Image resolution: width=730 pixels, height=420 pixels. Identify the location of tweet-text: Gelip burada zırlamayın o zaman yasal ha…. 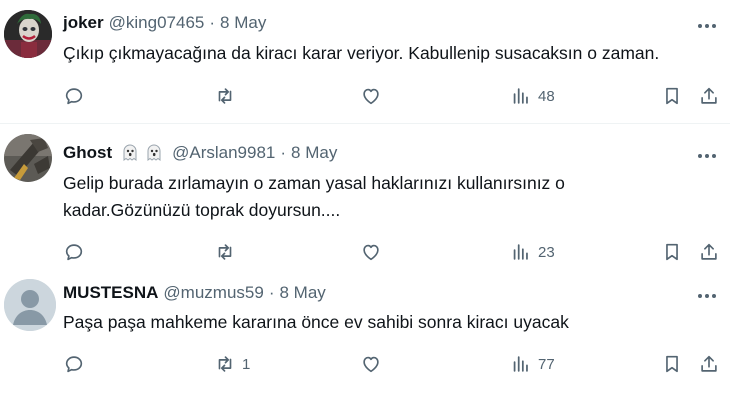
(314, 197).